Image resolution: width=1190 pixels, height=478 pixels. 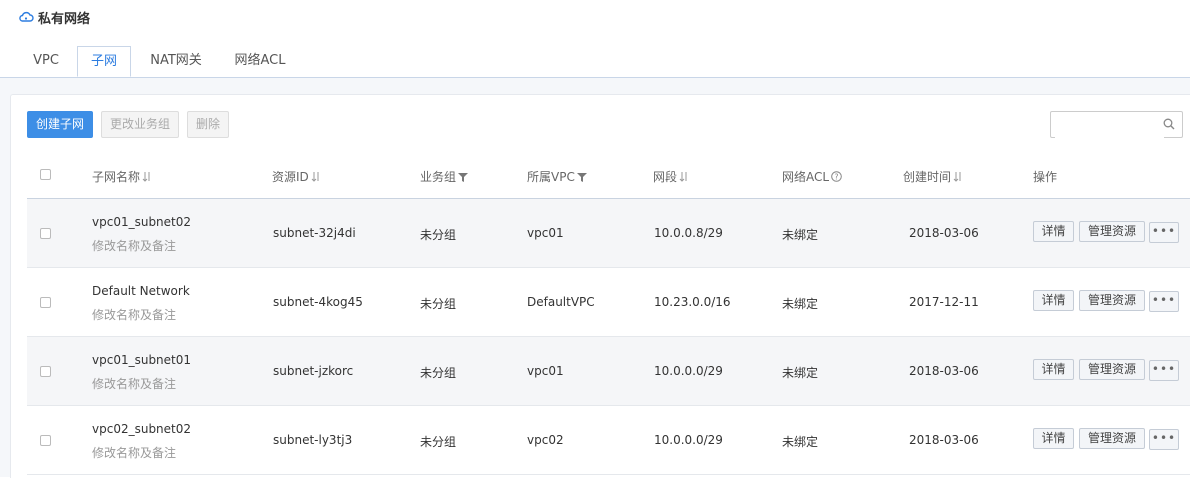 What do you see at coordinates (314, 233) in the screenshot?
I see `resource-id: subnet-32j4di` at bounding box center [314, 233].